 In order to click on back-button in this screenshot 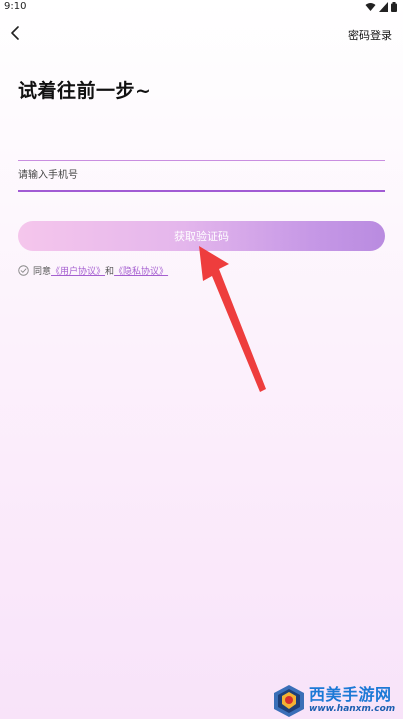, I will do `click(15, 33)`.